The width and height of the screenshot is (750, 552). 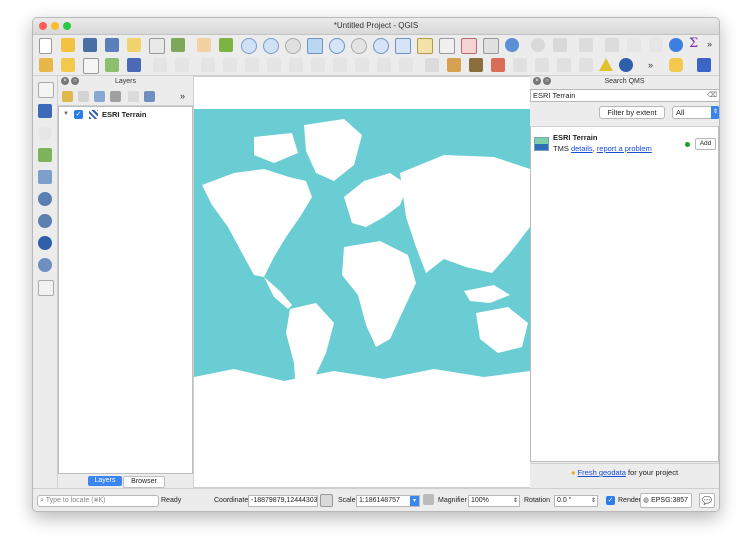 I want to click on vertex-tool-icon, so click(x=230, y=65).